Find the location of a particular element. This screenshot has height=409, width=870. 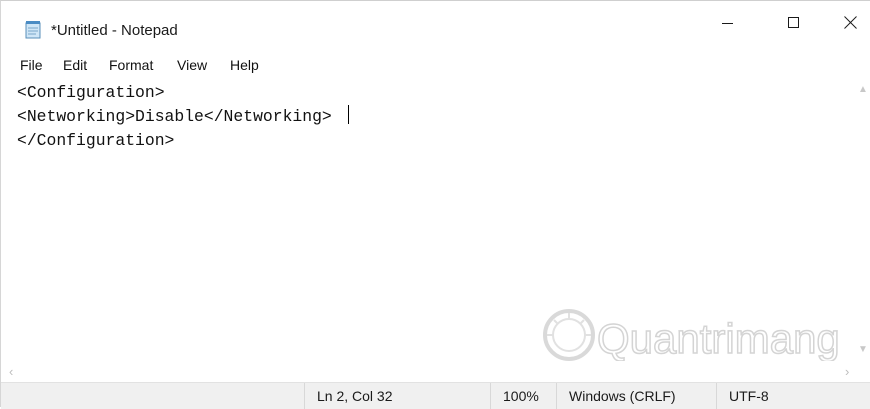

editor-line: <Configuration> is located at coordinates (91, 92).